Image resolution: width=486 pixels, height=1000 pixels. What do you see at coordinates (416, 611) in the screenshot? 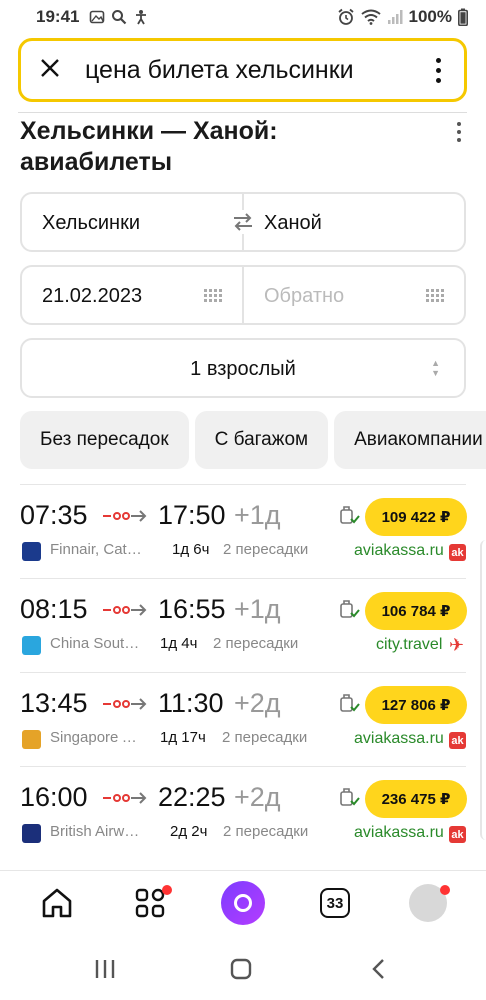
I see `price-button: 106 784 ₽` at bounding box center [416, 611].